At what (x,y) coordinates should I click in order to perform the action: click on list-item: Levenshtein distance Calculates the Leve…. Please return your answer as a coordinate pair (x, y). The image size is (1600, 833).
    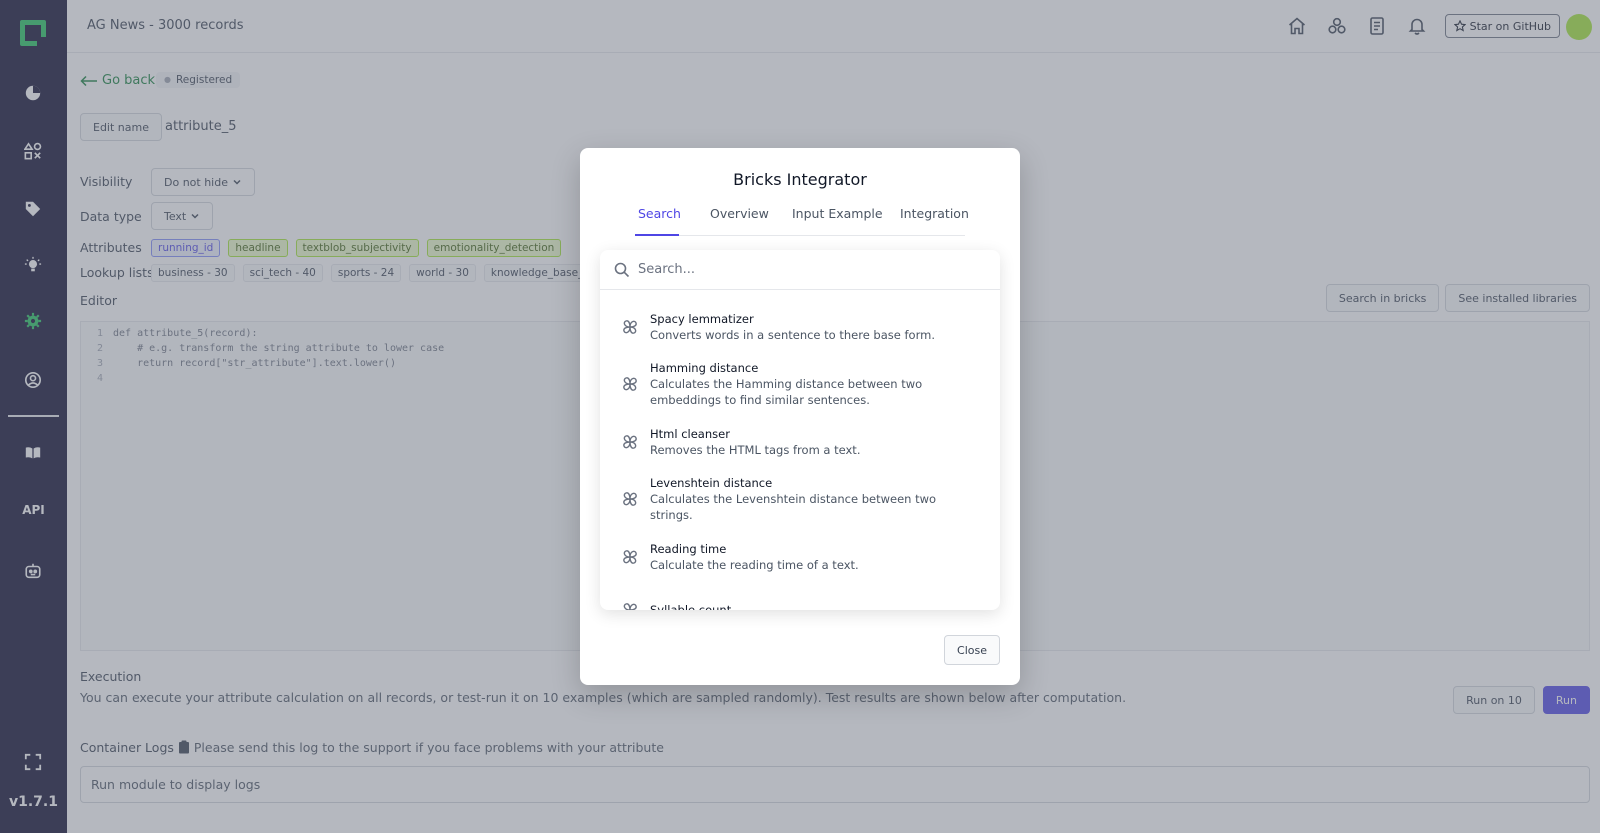
    Looking at the image, I should click on (800, 499).